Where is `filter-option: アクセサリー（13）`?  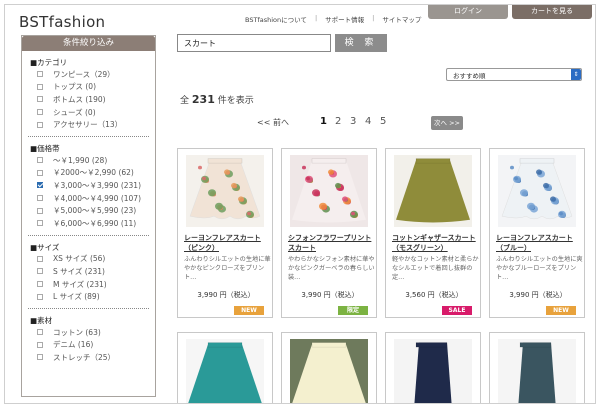
filter-option: アクセサリー（13） is located at coordinates (92, 124).